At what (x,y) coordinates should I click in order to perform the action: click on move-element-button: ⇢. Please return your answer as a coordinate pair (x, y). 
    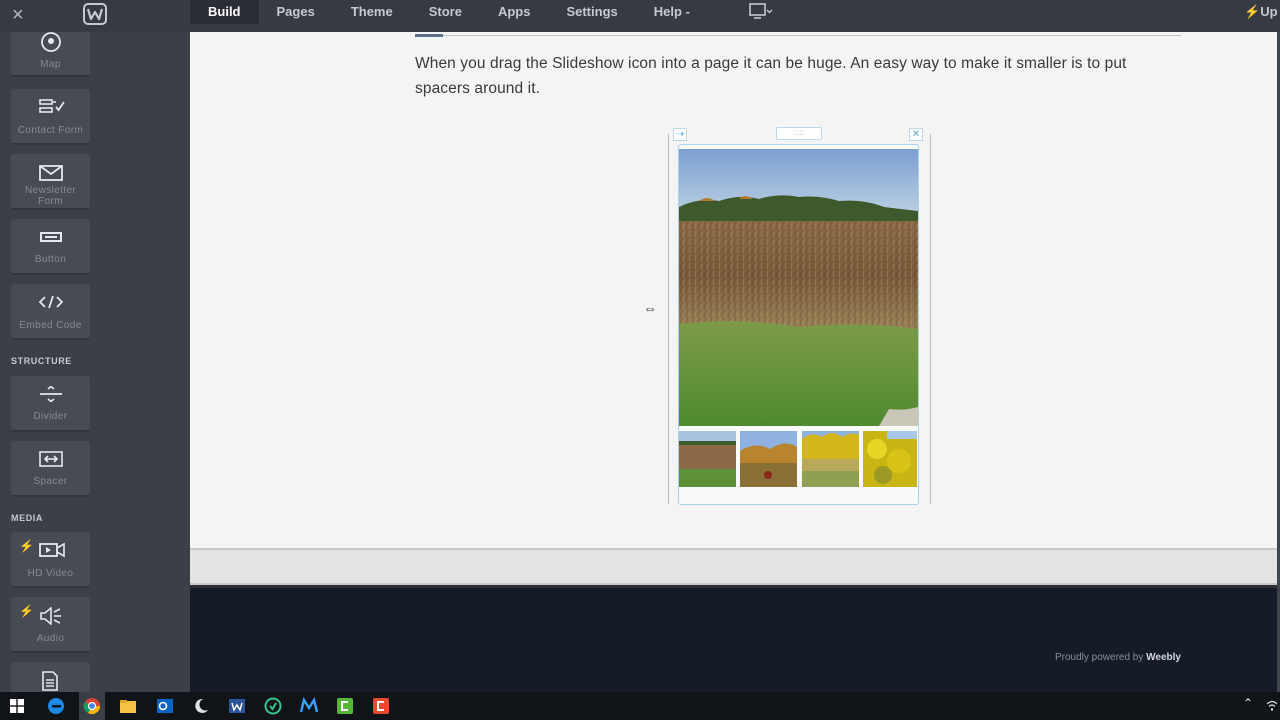
    Looking at the image, I should click on (680, 134).